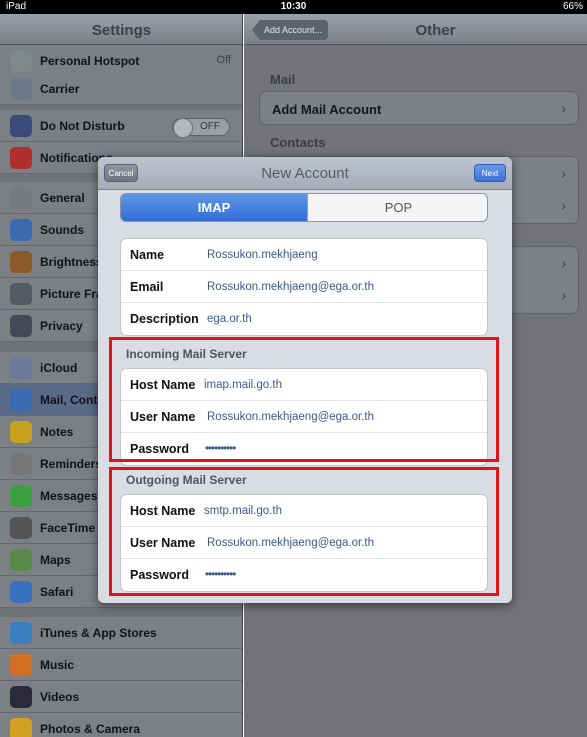 This screenshot has width=587, height=737. I want to click on account-type-segmented-control: IMAP POP, so click(304, 207).